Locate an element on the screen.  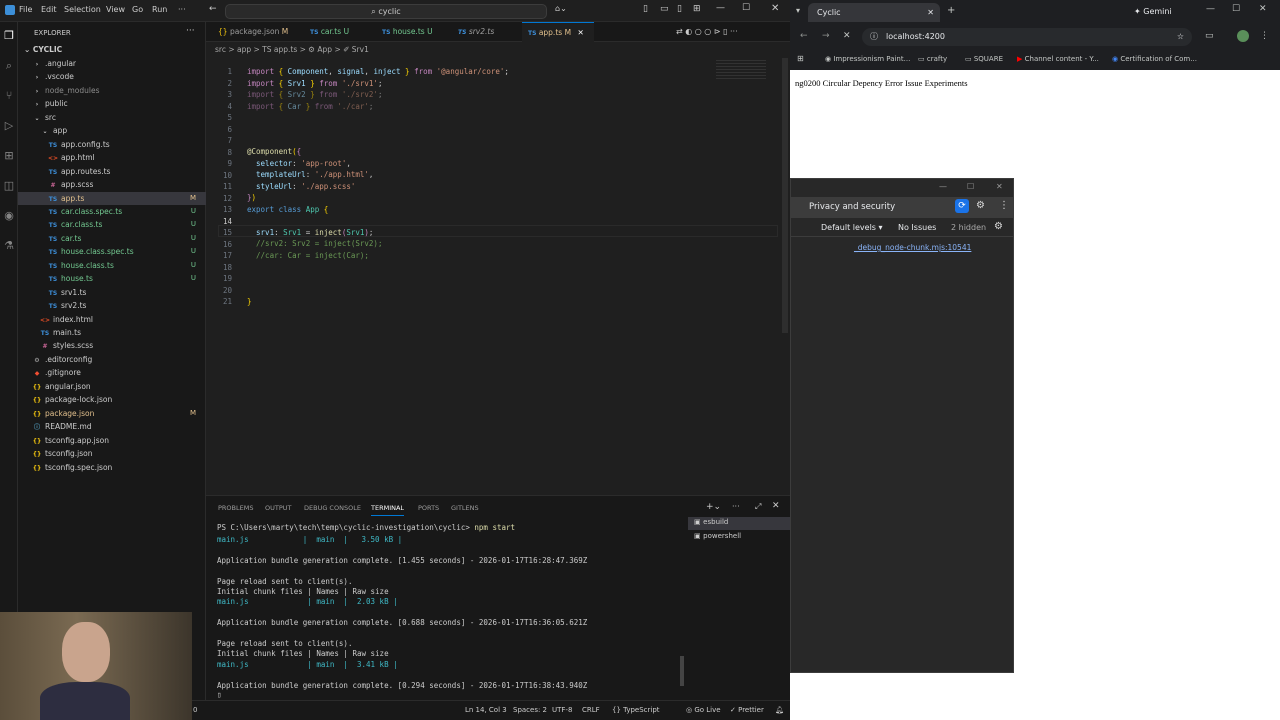
log-levels-dropdown: Default levels ▾ is located at coordinates (852, 227).